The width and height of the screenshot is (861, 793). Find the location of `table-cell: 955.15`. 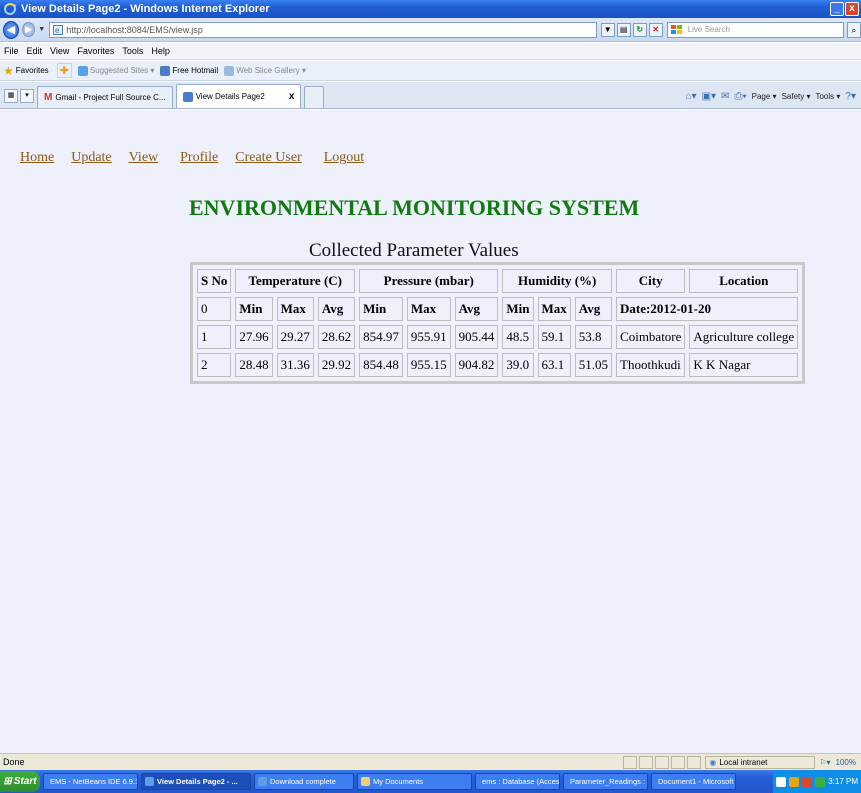

table-cell: 955.15 is located at coordinates (428, 365).